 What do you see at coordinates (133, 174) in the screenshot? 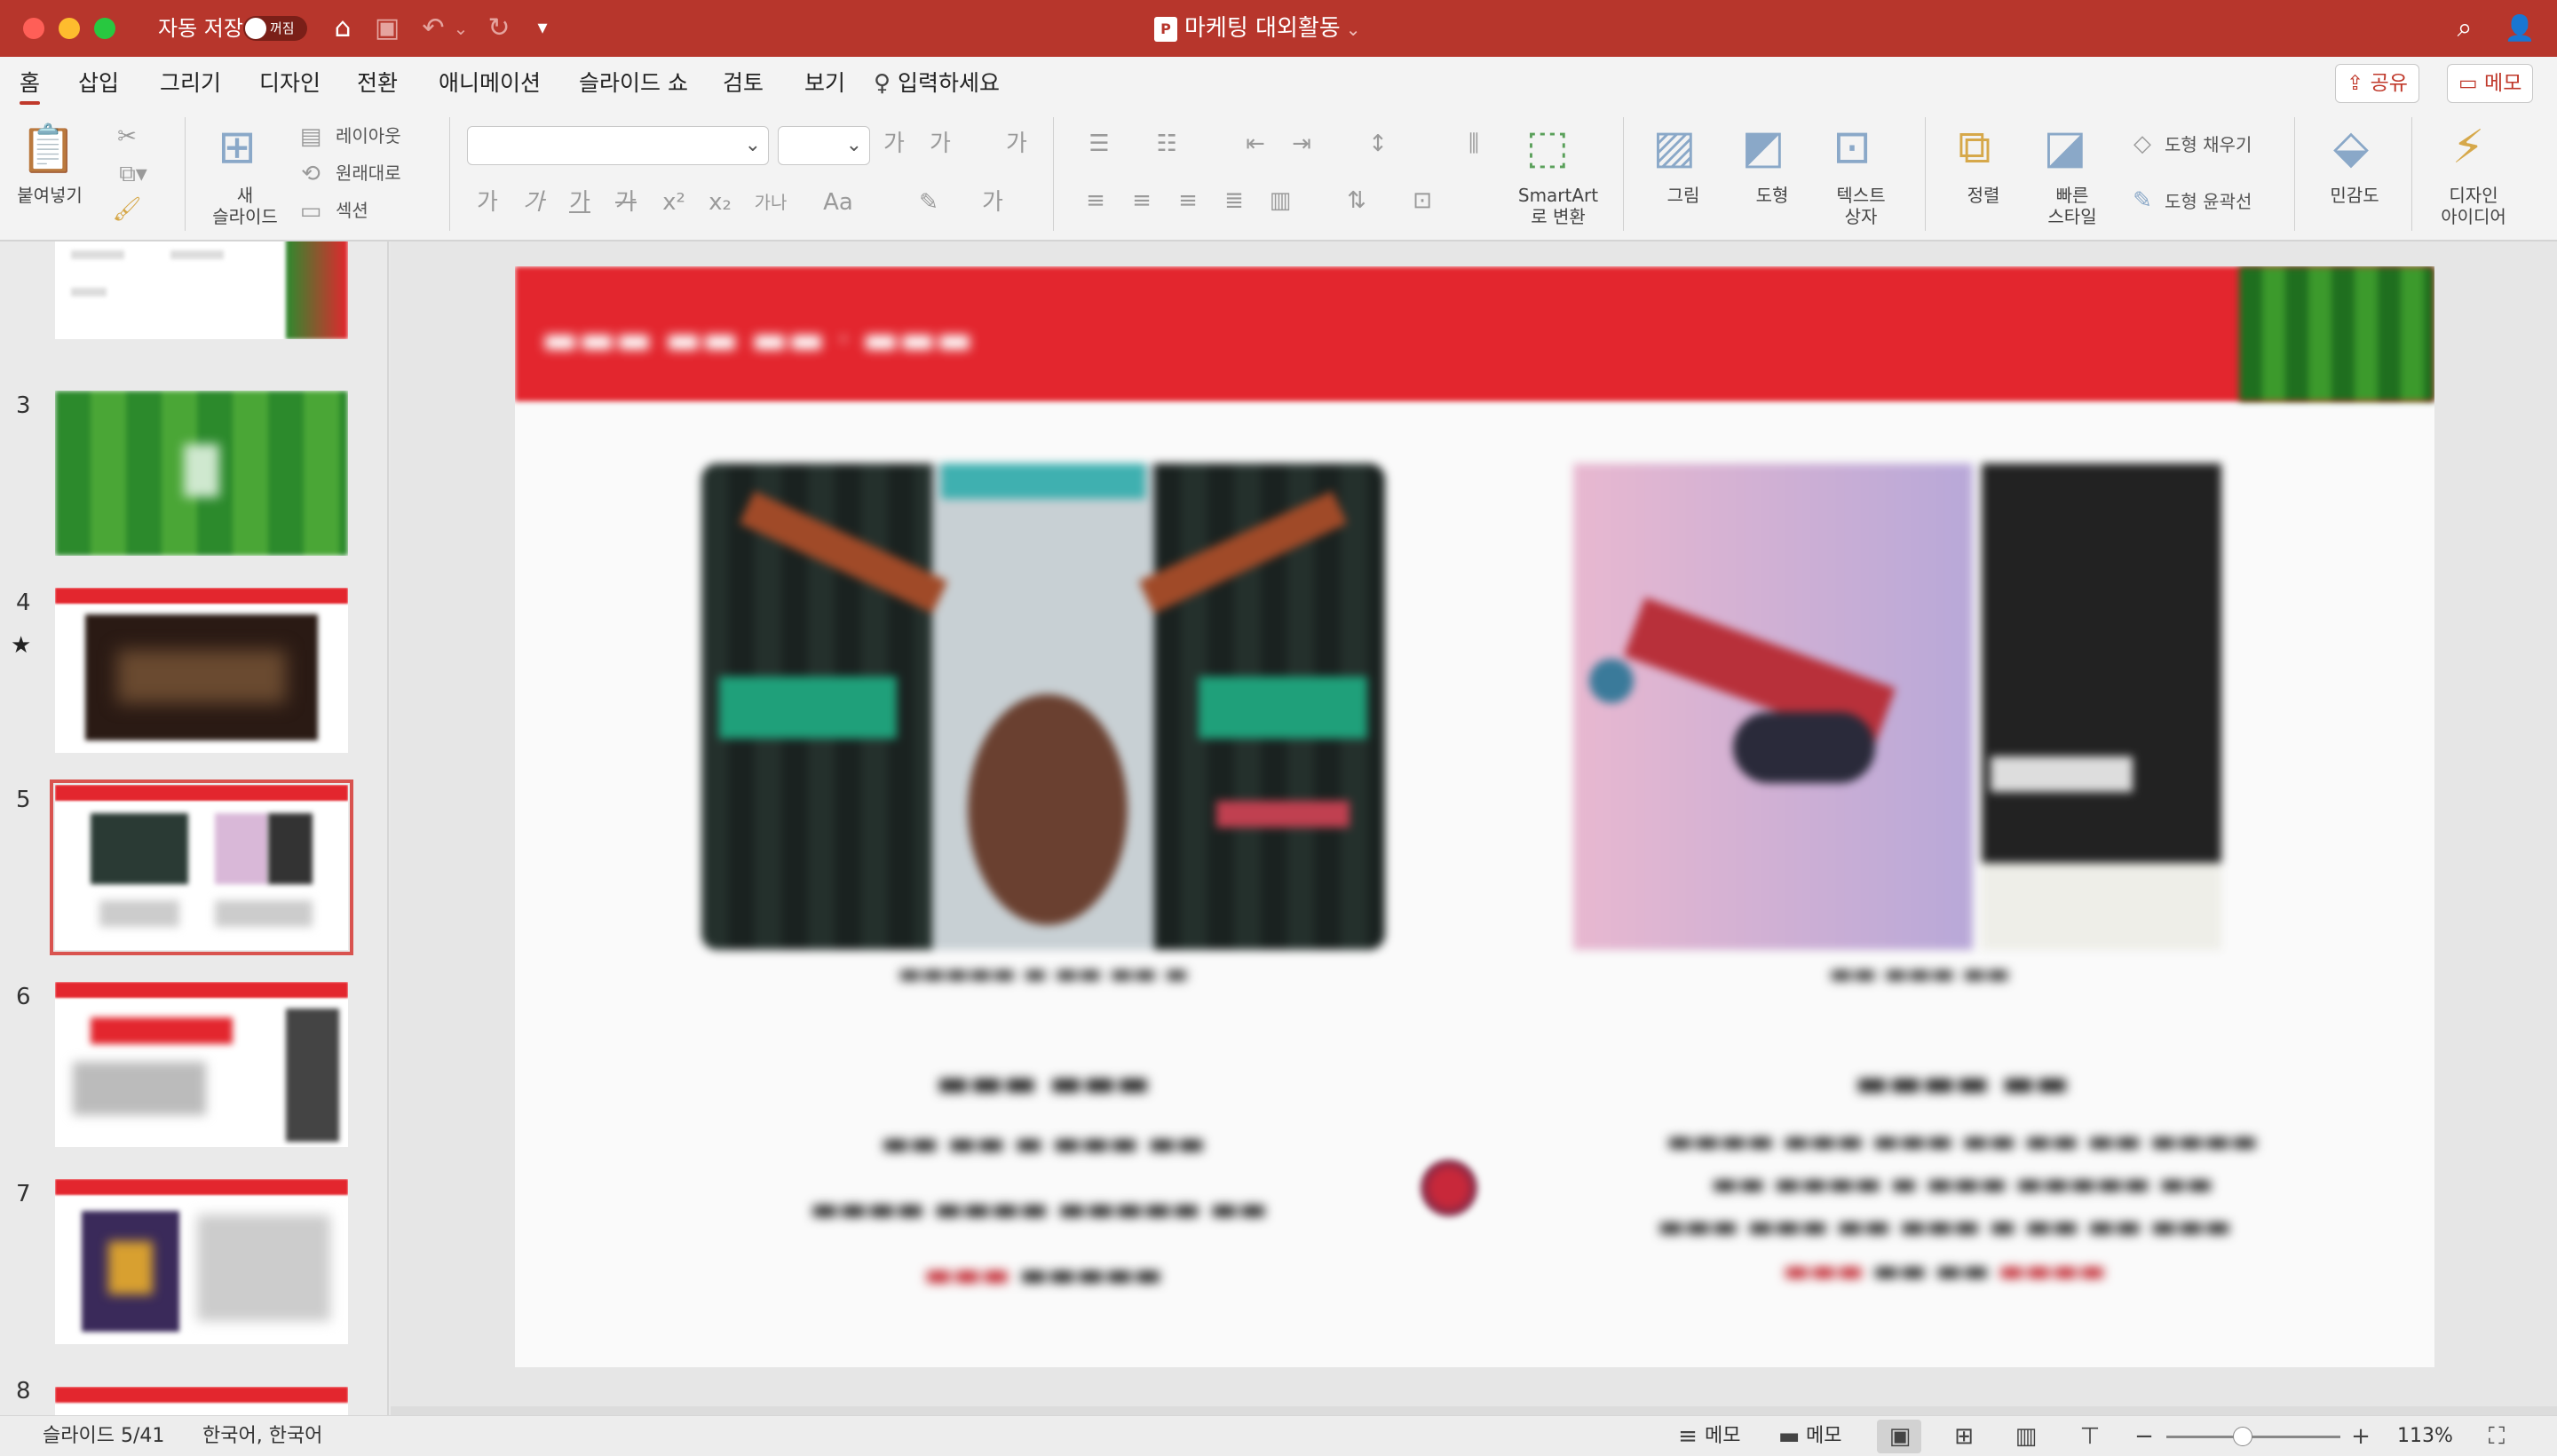
I see `copy-icon: ⧉▾` at bounding box center [133, 174].